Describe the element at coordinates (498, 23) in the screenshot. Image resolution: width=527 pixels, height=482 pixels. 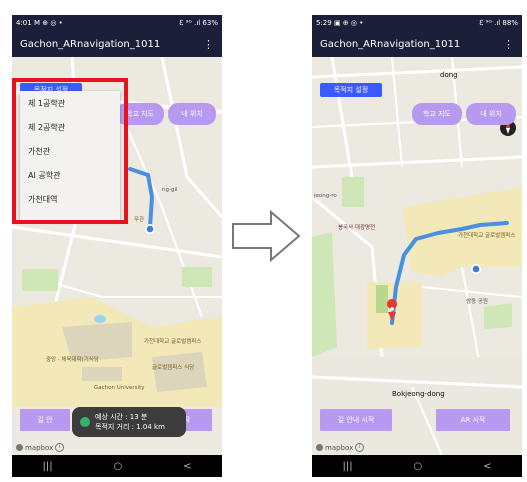
I see `status-indicators: ℇ ⁹ᴳ .ıl 88%` at that location.